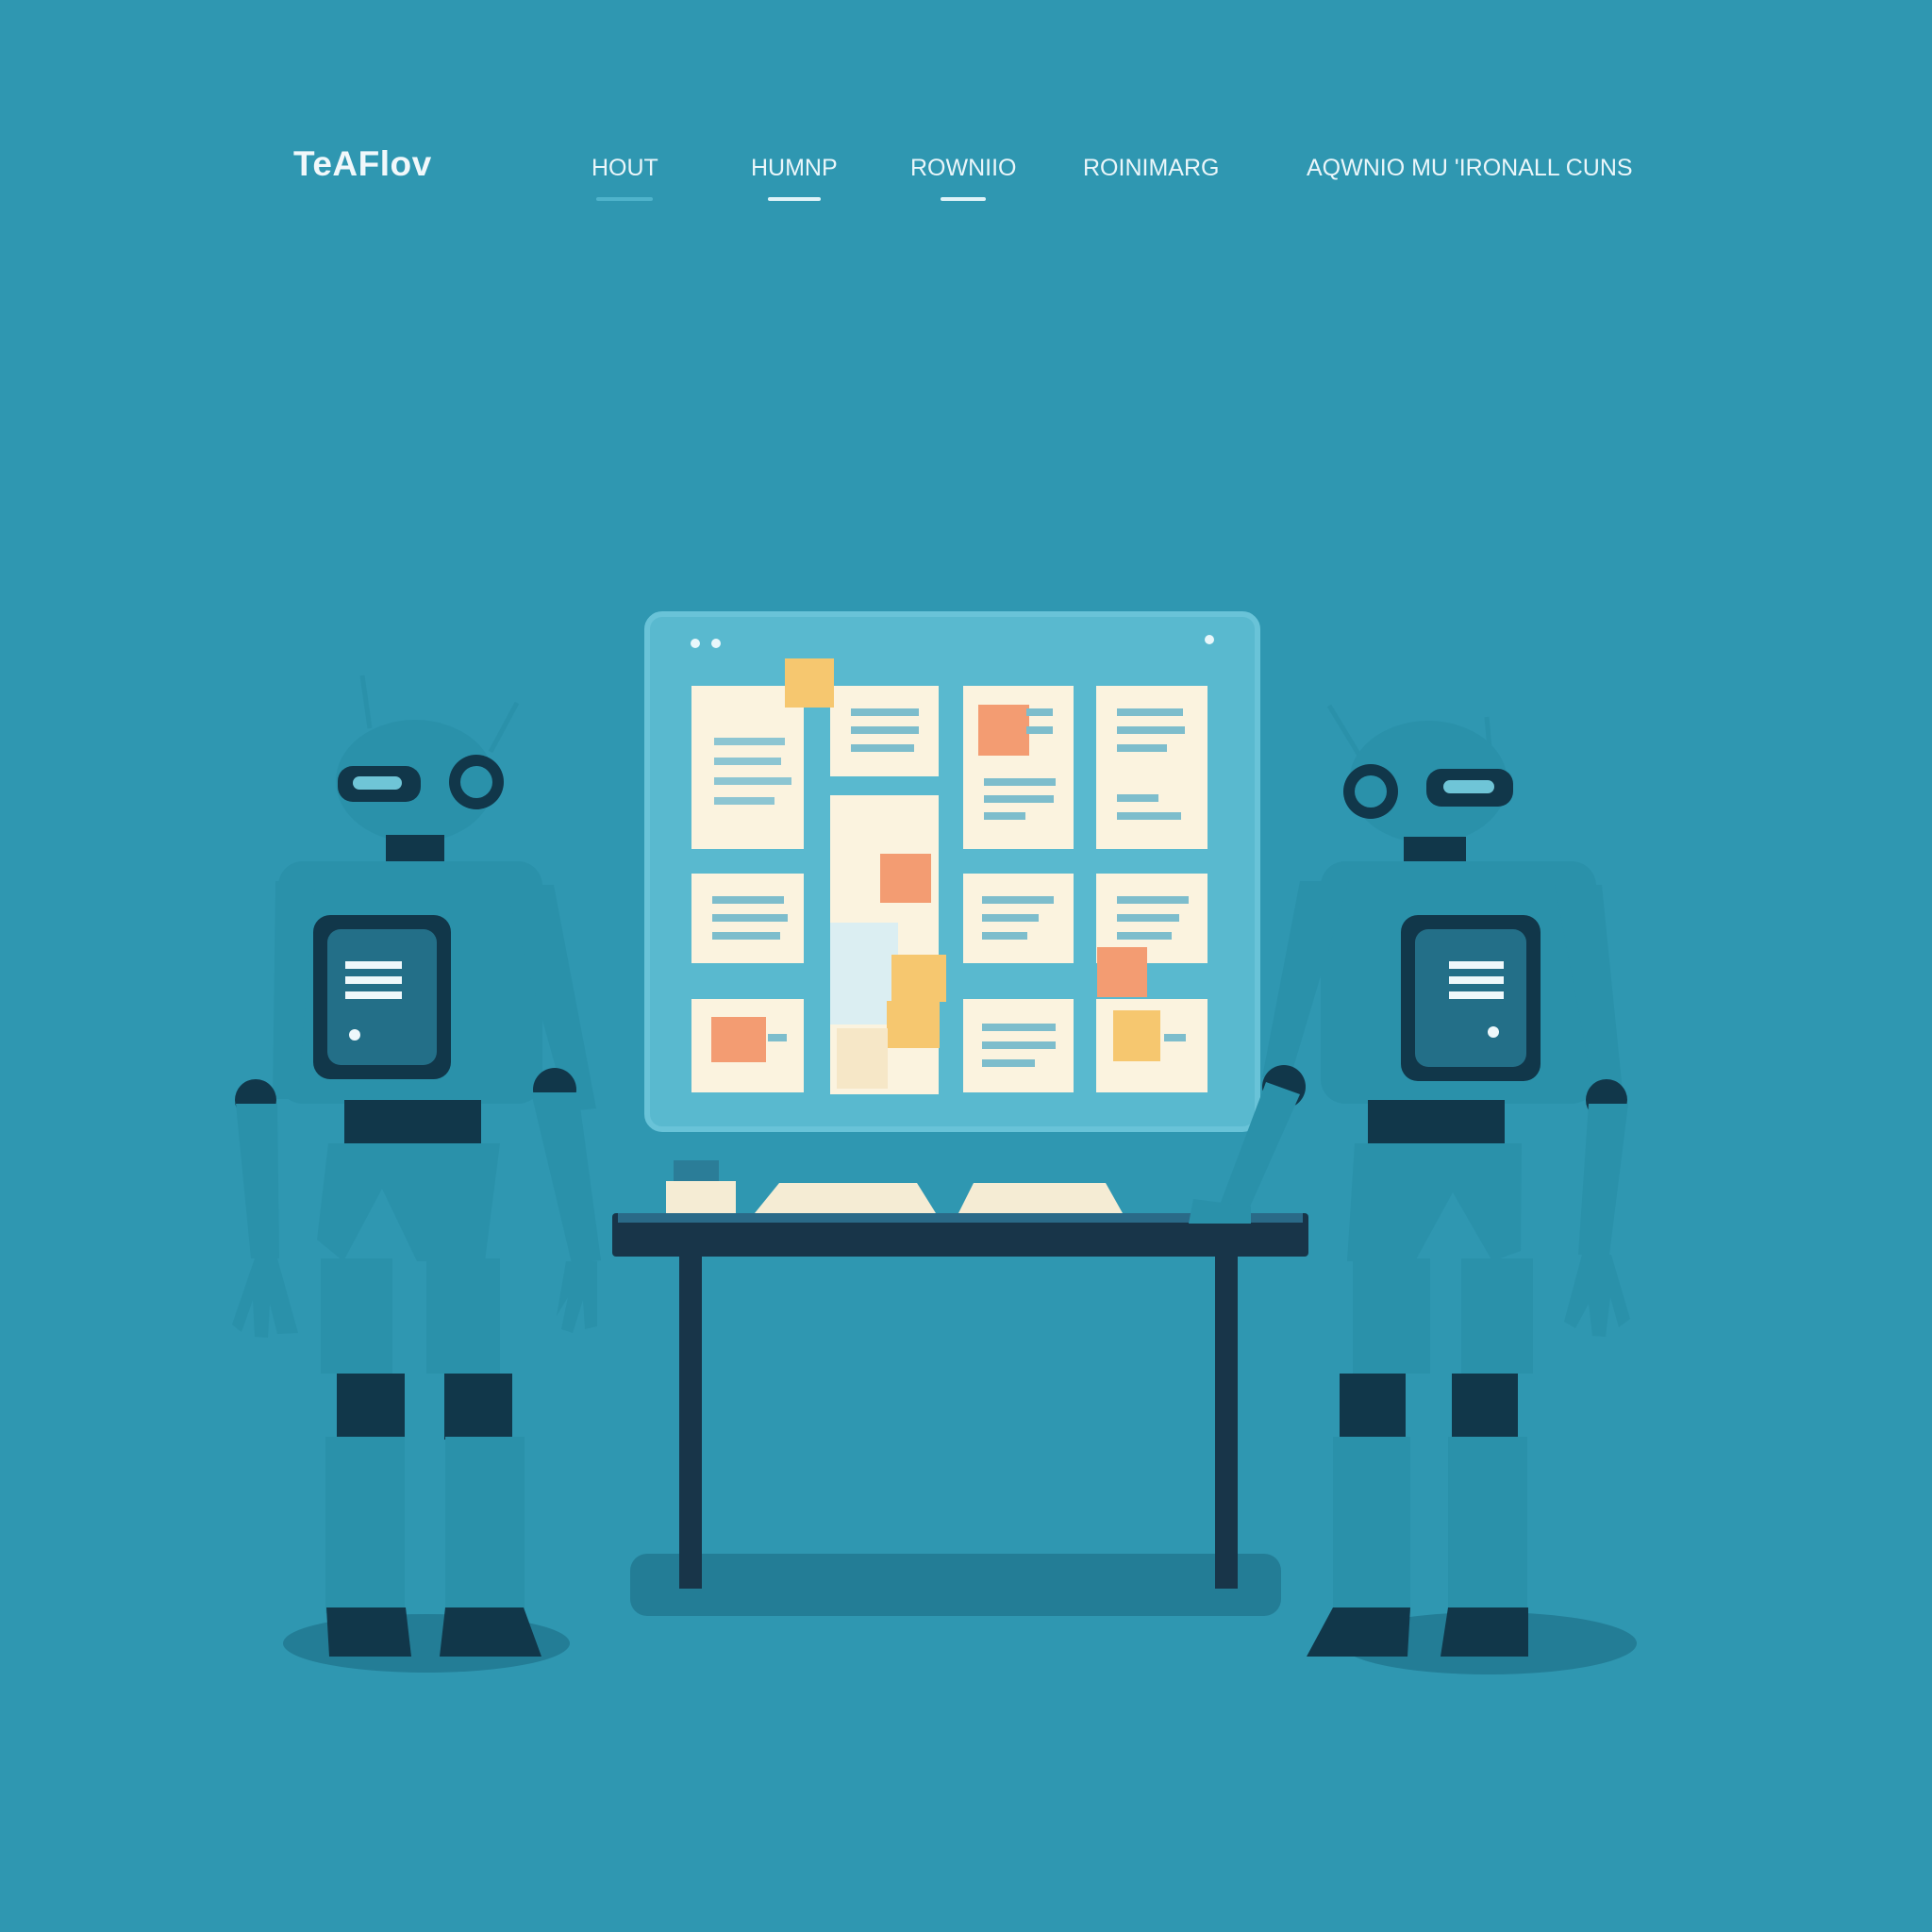 This screenshot has width=1932, height=1932. I want to click on robot-right-leg-upper, so click(1392, 1316).